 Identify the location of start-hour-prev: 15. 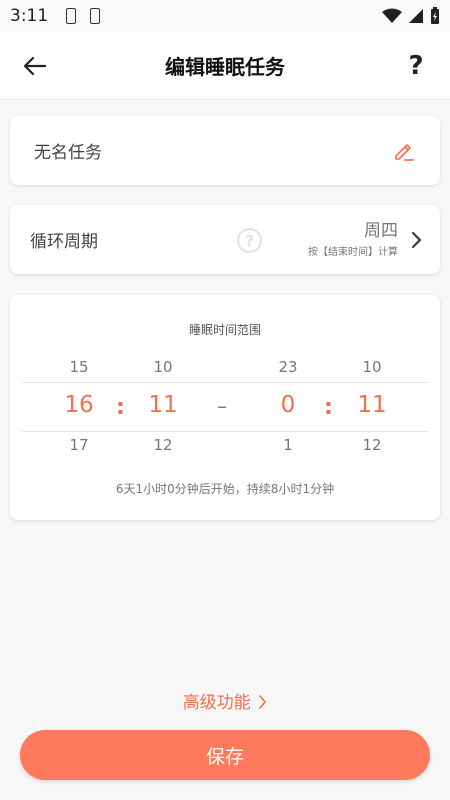
(79, 367).